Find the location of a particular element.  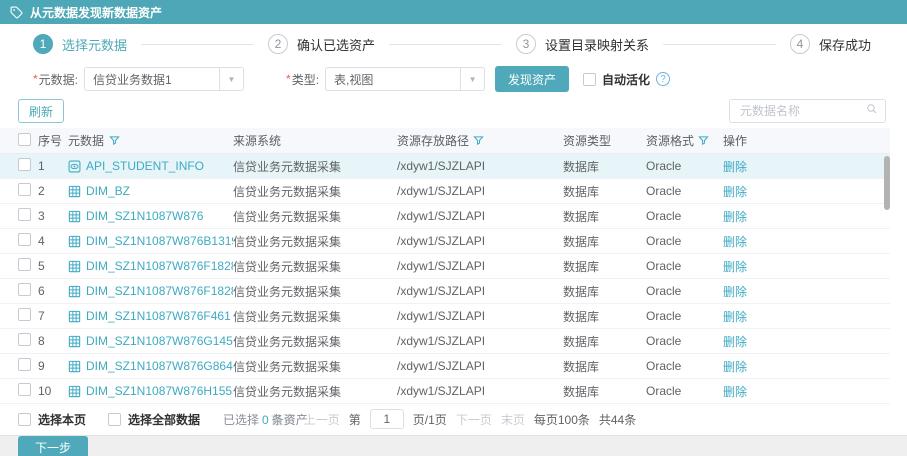

step-1: 1 选择元数据 is located at coordinates (80, 44).